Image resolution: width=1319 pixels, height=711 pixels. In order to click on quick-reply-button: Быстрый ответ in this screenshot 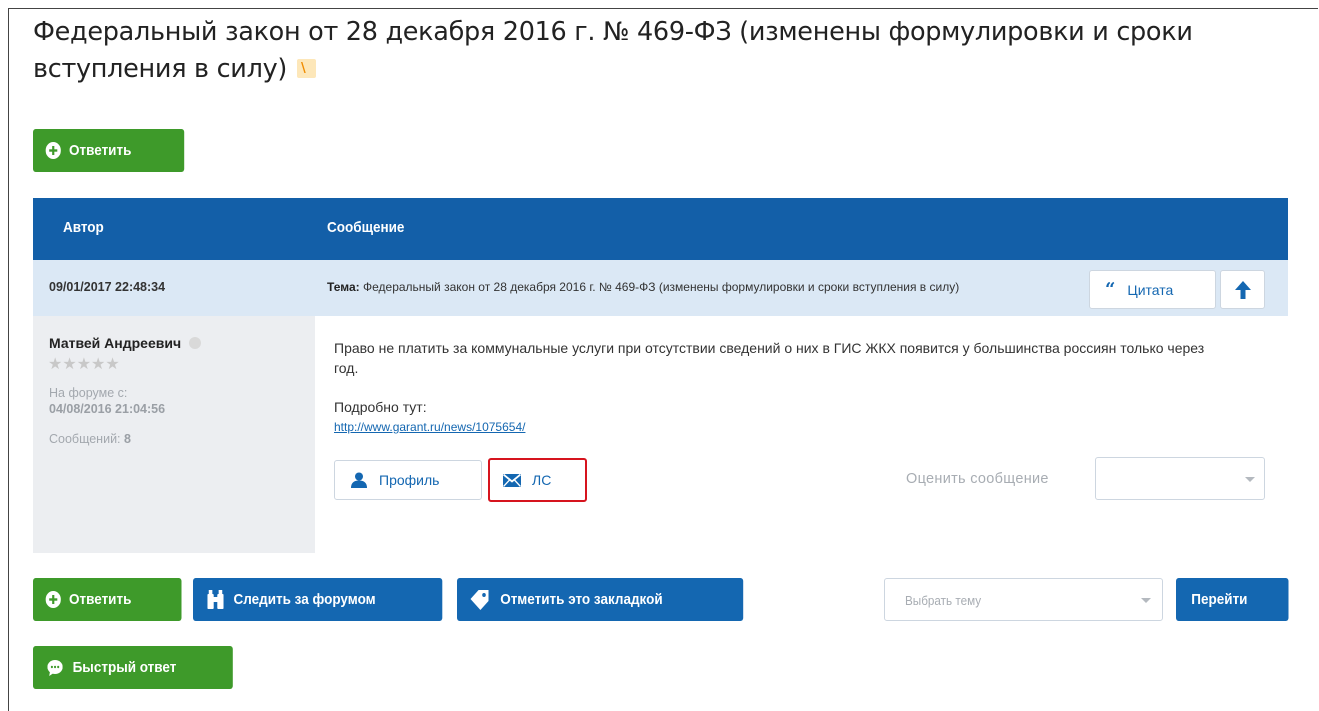, I will do `click(133, 667)`.